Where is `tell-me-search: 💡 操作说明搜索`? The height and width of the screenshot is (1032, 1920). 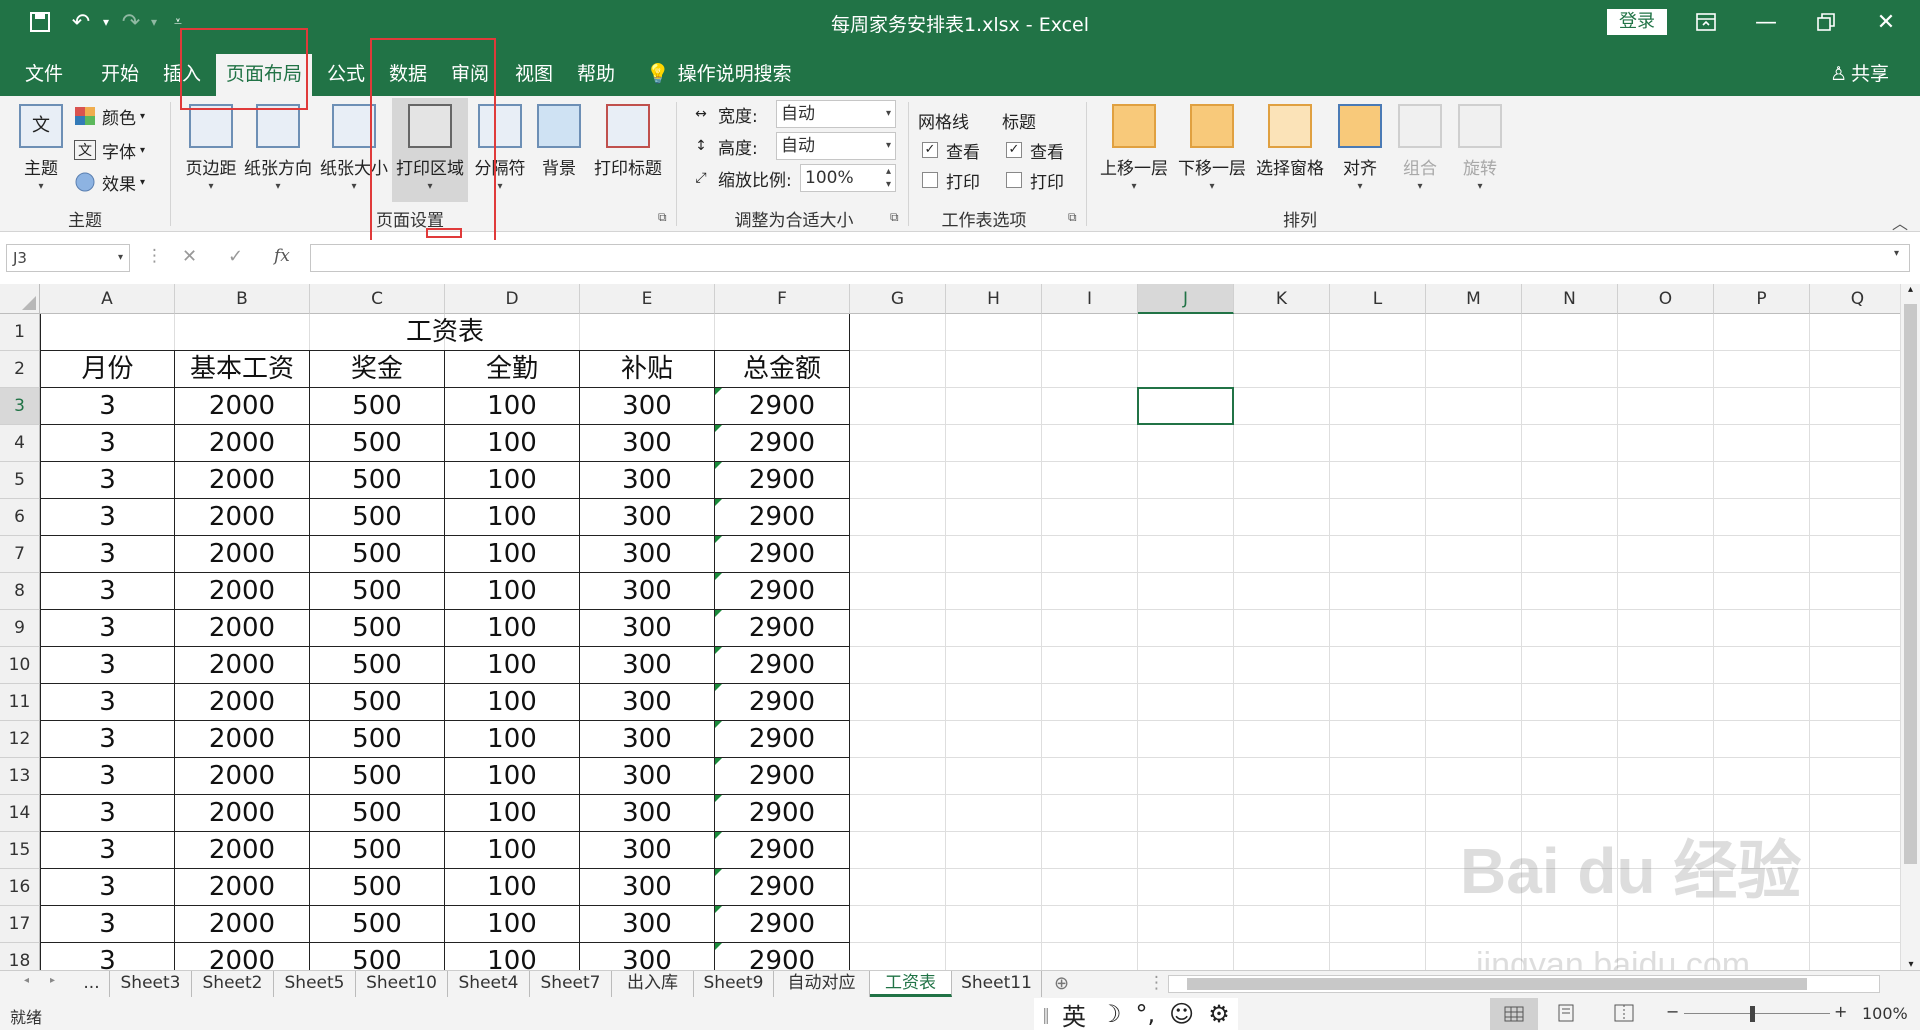
tell-me-search: 💡 操作说明搜索 is located at coordinates (719, 75).